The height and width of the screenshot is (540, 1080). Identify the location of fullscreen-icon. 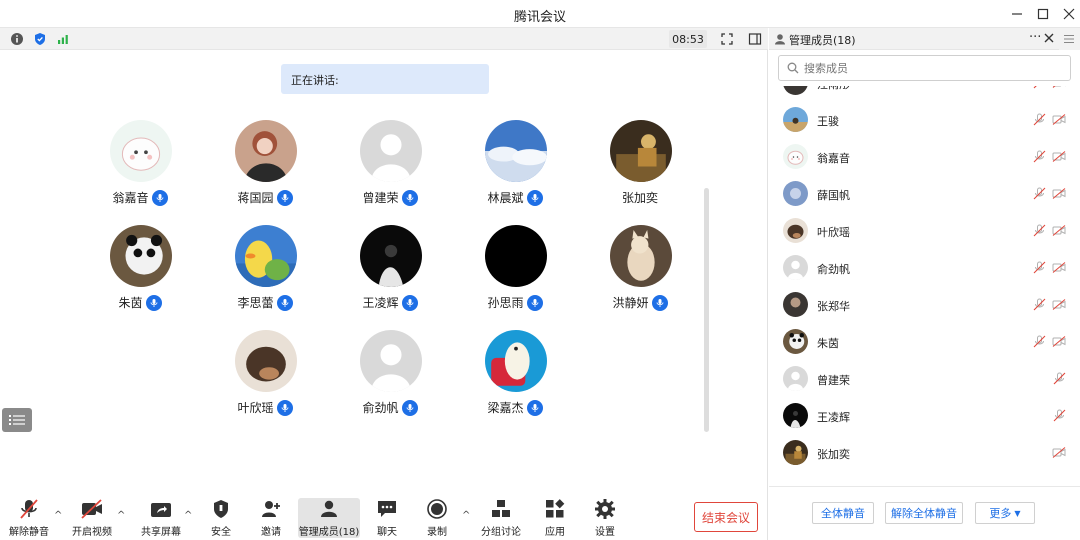
(727, 39).